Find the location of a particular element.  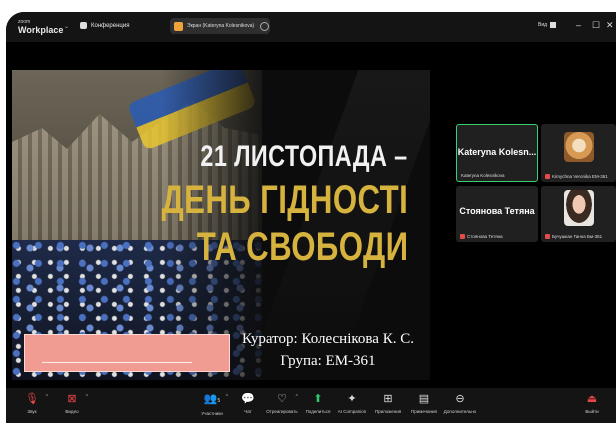

conference-menu: Конференция is located at coordinates (104, 25).